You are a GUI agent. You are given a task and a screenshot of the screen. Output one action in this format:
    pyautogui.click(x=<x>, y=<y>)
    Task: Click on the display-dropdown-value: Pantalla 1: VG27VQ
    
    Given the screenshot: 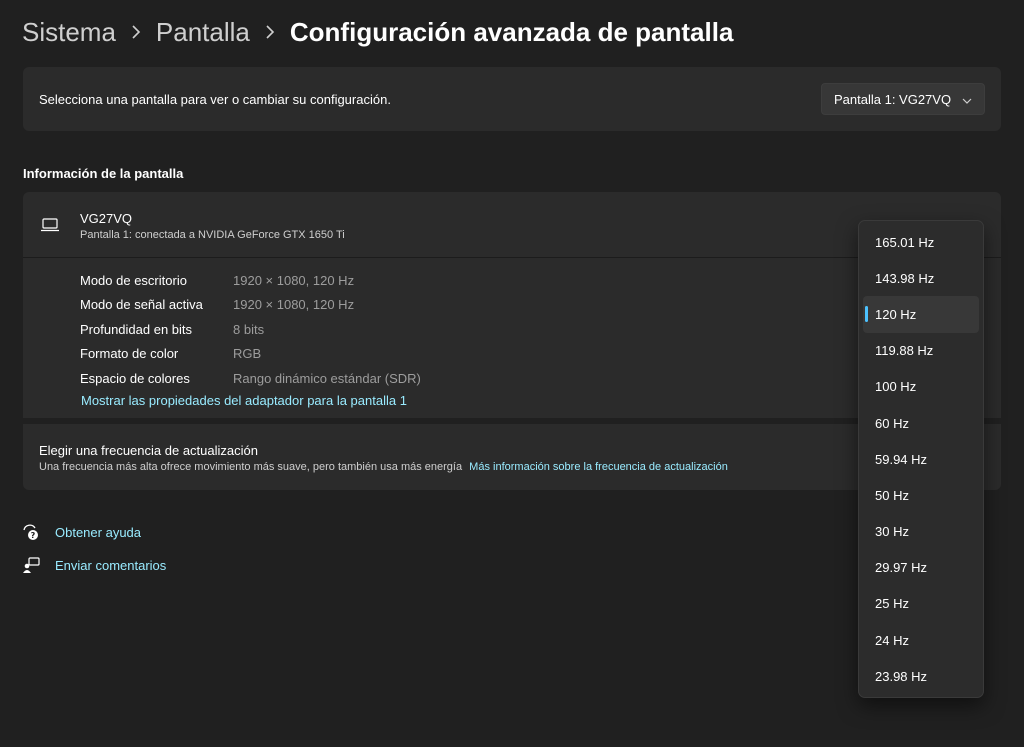 What is the action you would take?
    pyautogui.click(x=893, y=99)
    